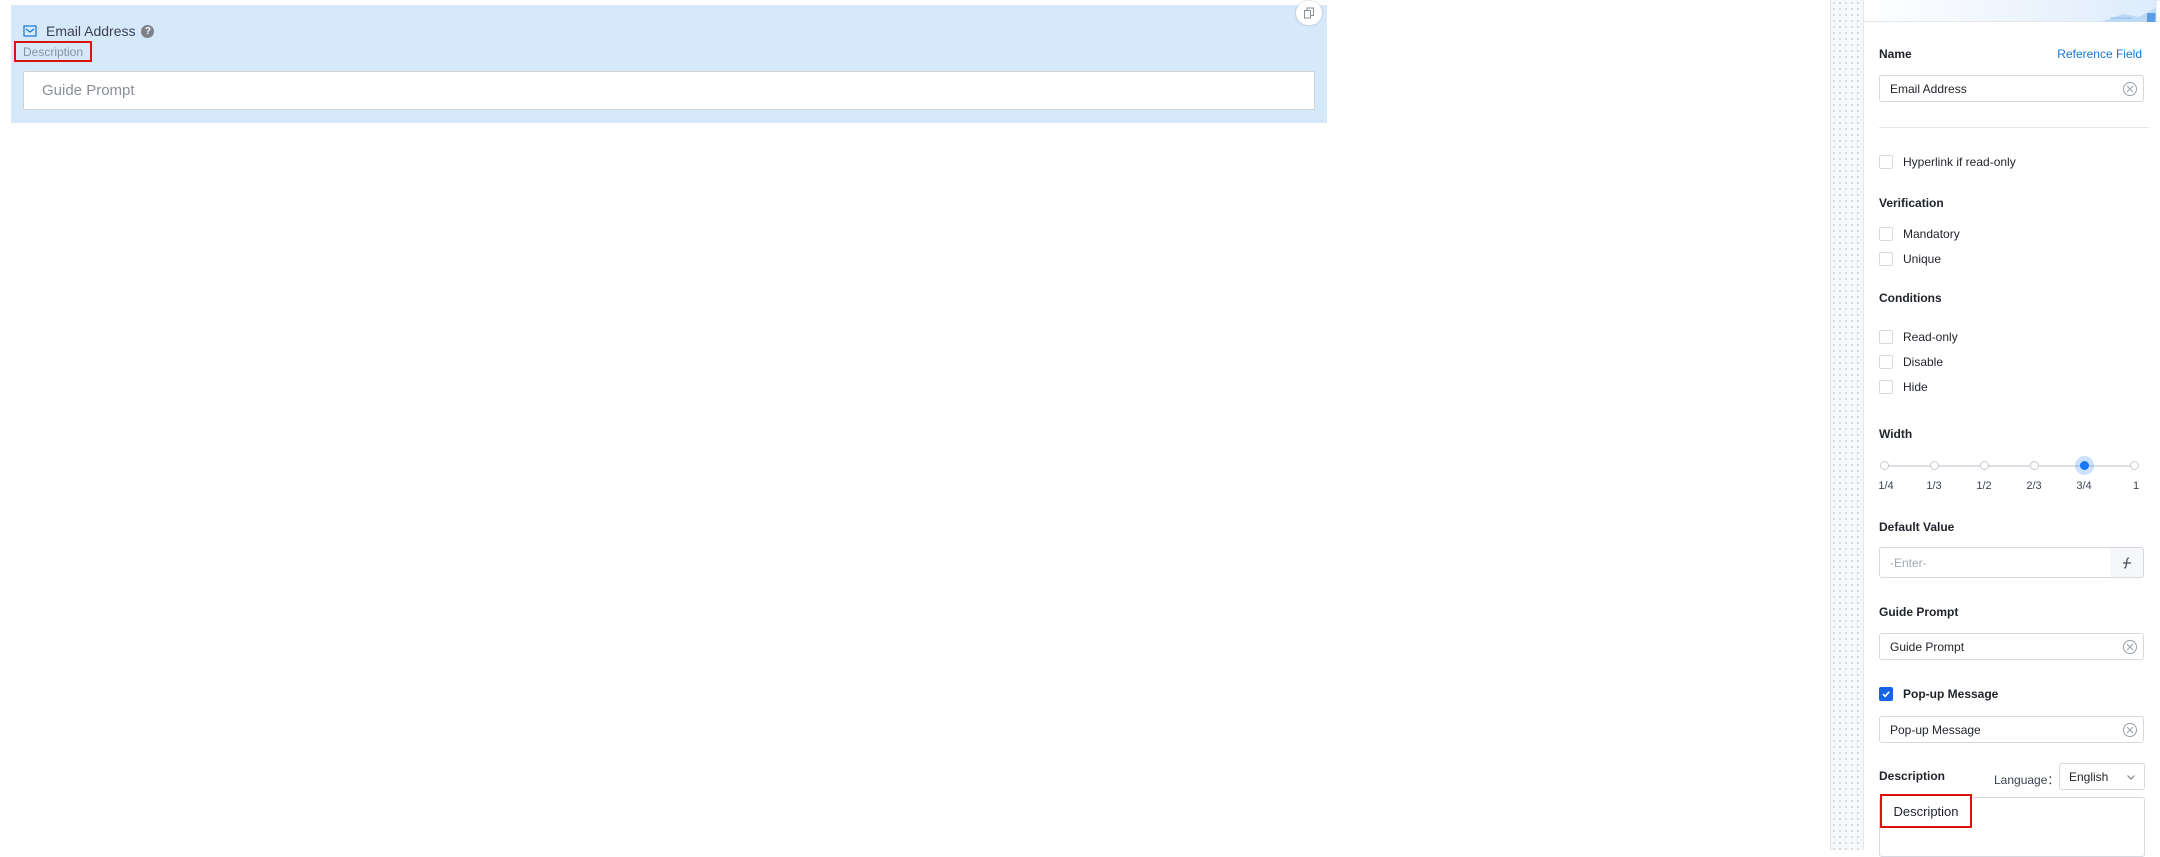 The image size is (2160, 857). What do you see at coordinates (2011, 646) in the screenshot?
I see `guide-prompt-input: Guide Prompt` at bounding box center [2011, 646].